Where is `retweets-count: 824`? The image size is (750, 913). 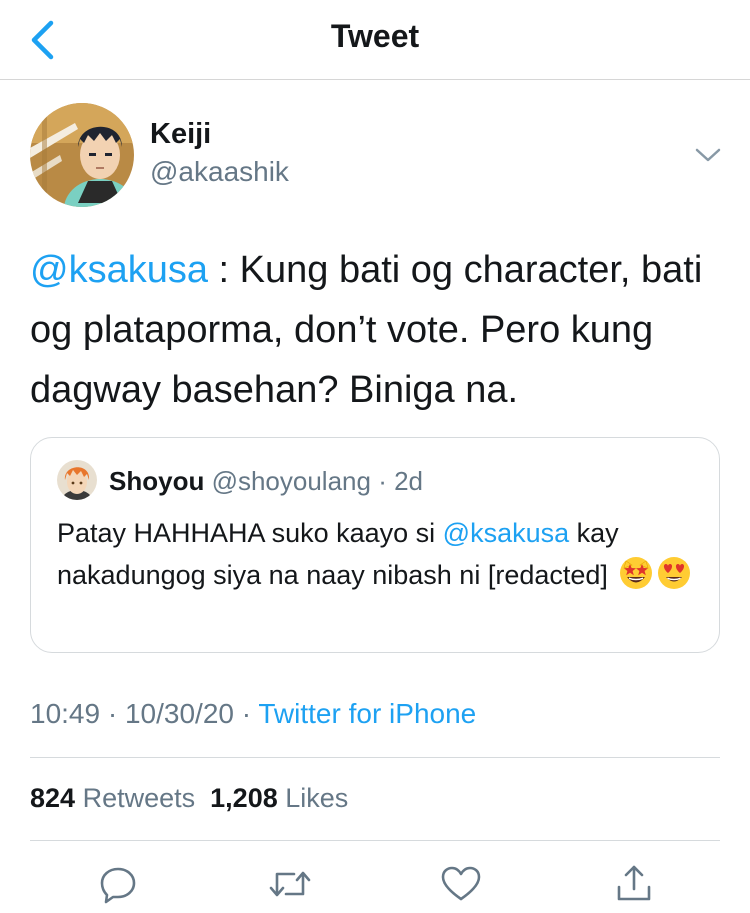
retweets-count: 824 is located at coordinates (52, 798).